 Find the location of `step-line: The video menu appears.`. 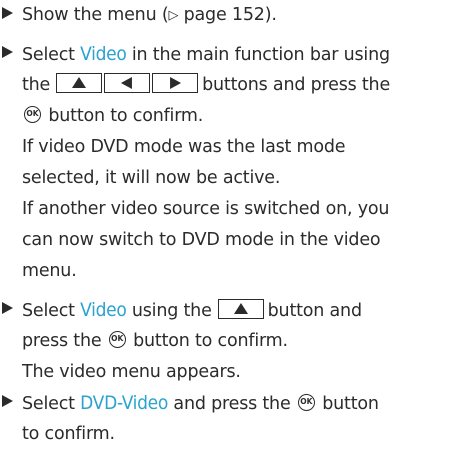

step-line: The video menu appears. is located at coordinates (131, 372).